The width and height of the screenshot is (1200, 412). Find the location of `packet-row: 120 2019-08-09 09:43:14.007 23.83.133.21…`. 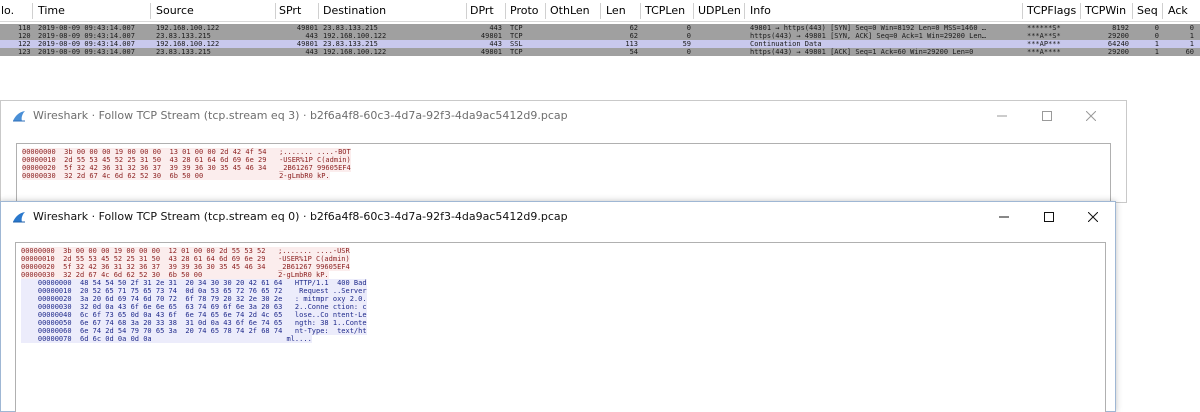

packet-row: 120 2019-08-09 09:43:14.007 23.83.133.21… is located at coordinates (600, 36).